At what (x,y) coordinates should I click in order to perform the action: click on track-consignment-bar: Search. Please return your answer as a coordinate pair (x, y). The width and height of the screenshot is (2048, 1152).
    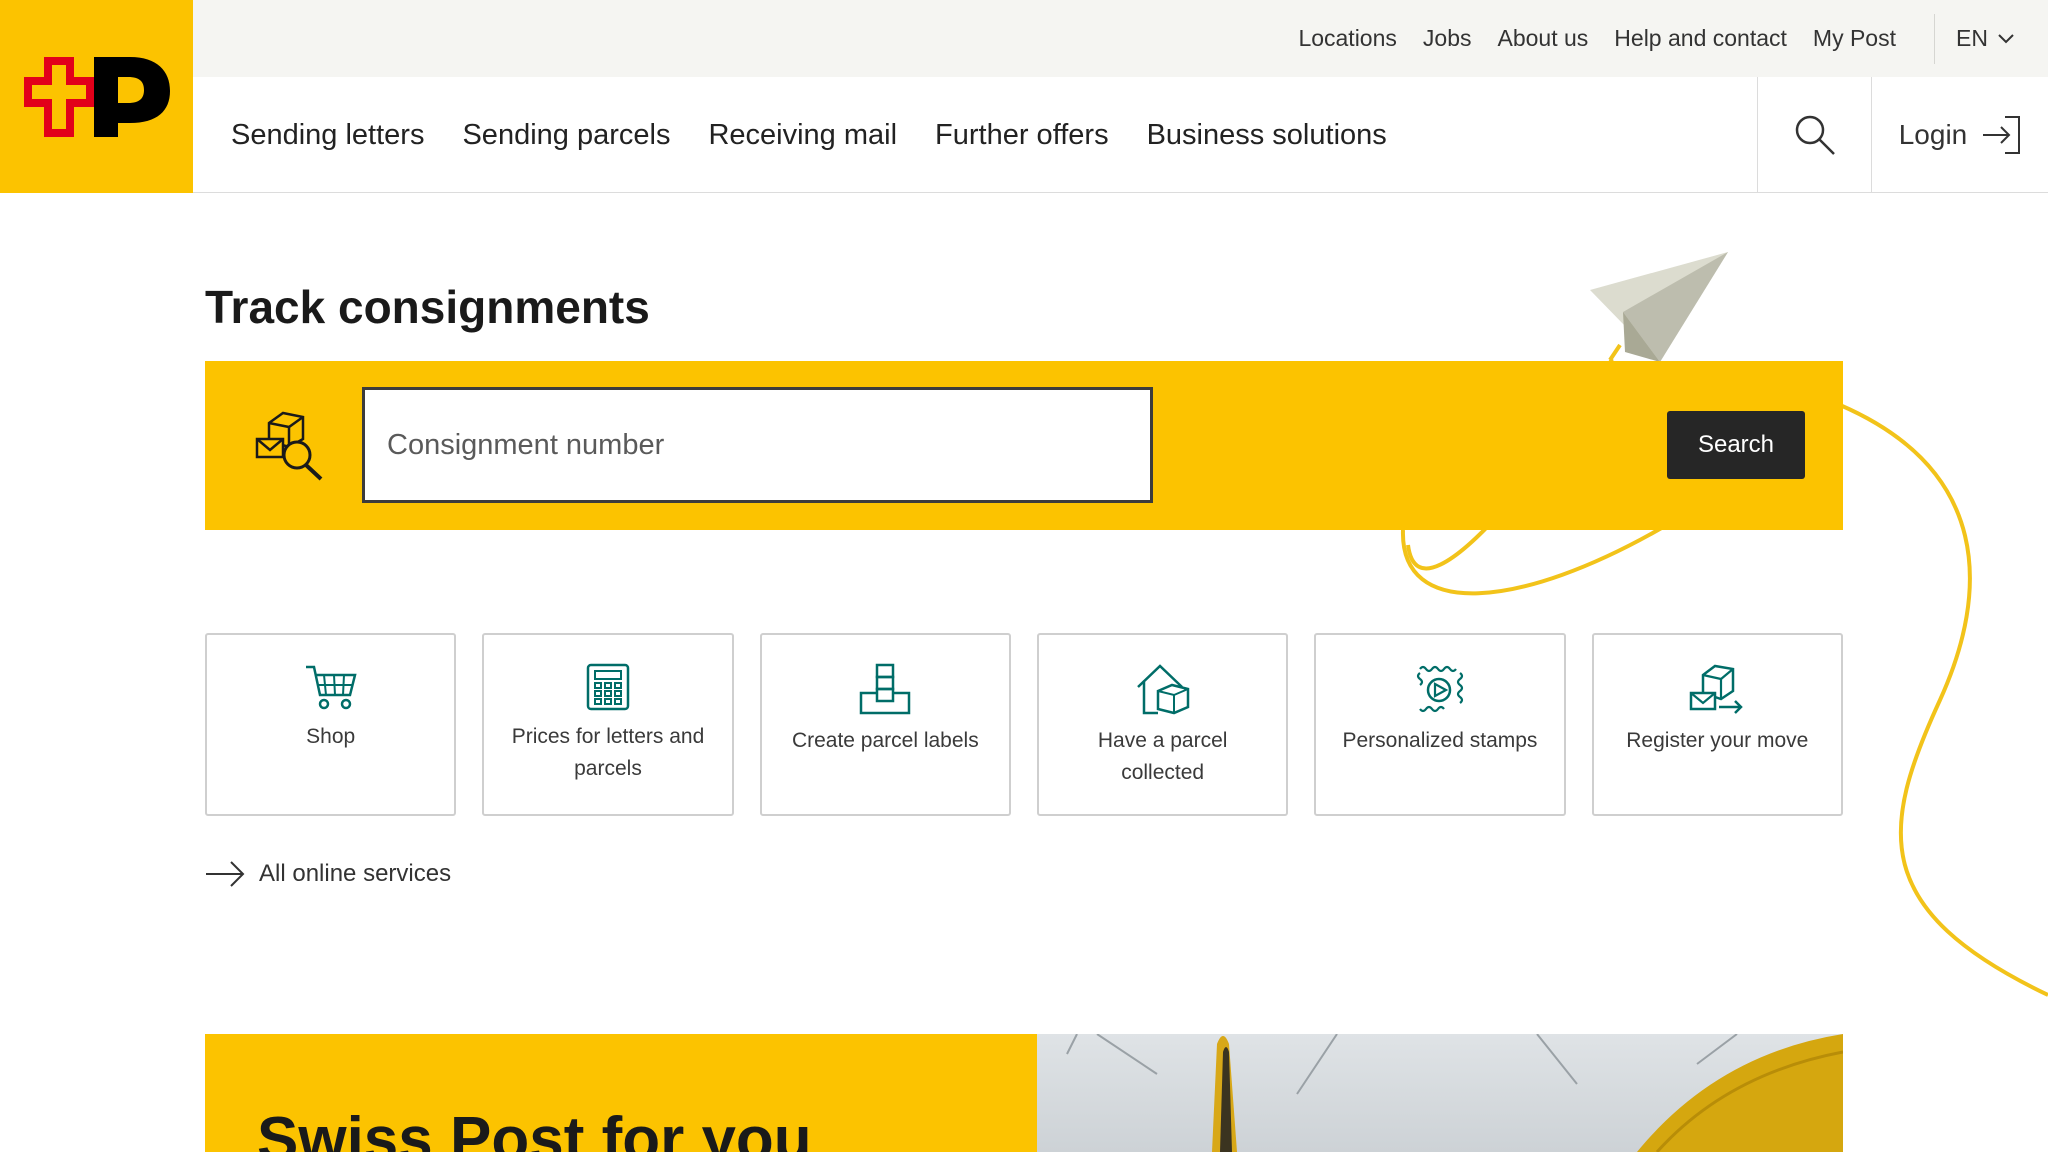
    Looking at the image, I should click on (1024, 445).